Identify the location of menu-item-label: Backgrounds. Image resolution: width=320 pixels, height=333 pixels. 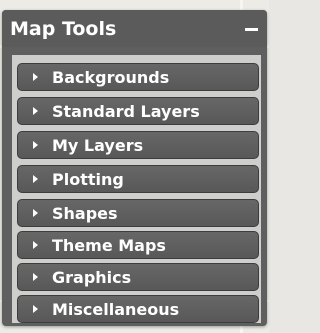
(111, 77).